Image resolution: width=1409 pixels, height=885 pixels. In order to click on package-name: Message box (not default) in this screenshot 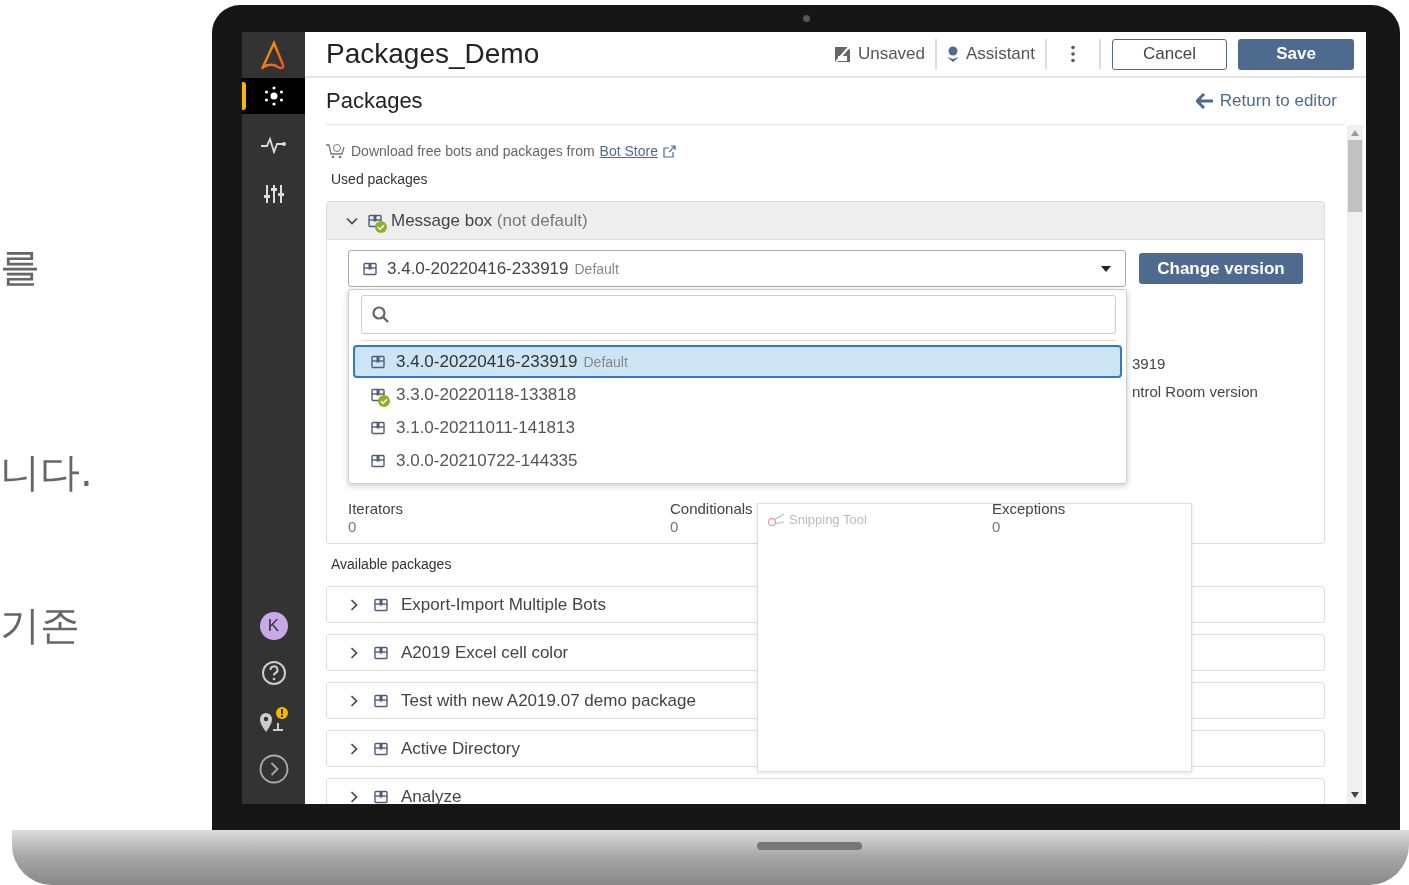, I will do `click(489, 220)`.